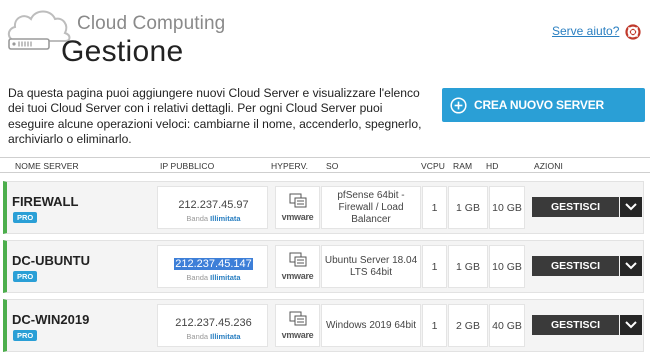  Describe the element at coordinates (213, 323) in the screenshot. I see `ip-address: 212.237.45.236` at that location.